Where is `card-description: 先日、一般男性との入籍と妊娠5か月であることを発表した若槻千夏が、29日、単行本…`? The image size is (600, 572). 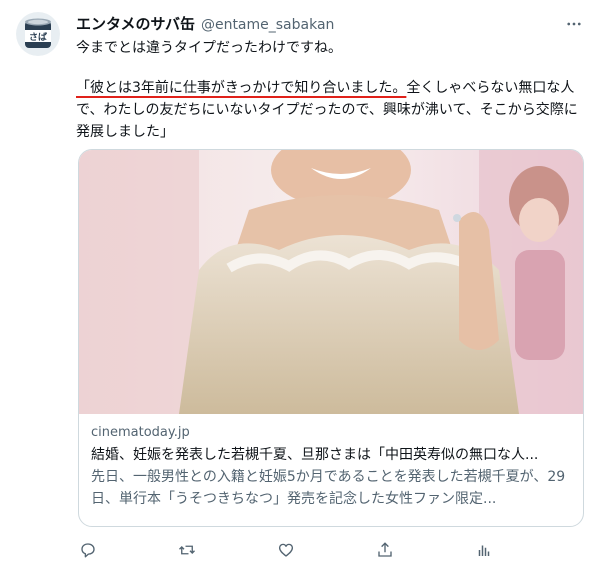
card-description: 先日、一般男性との入籍と妊娠5か月であることを発表した若槻千夏が、29日、単行本… is located at coordinates (328, 488).